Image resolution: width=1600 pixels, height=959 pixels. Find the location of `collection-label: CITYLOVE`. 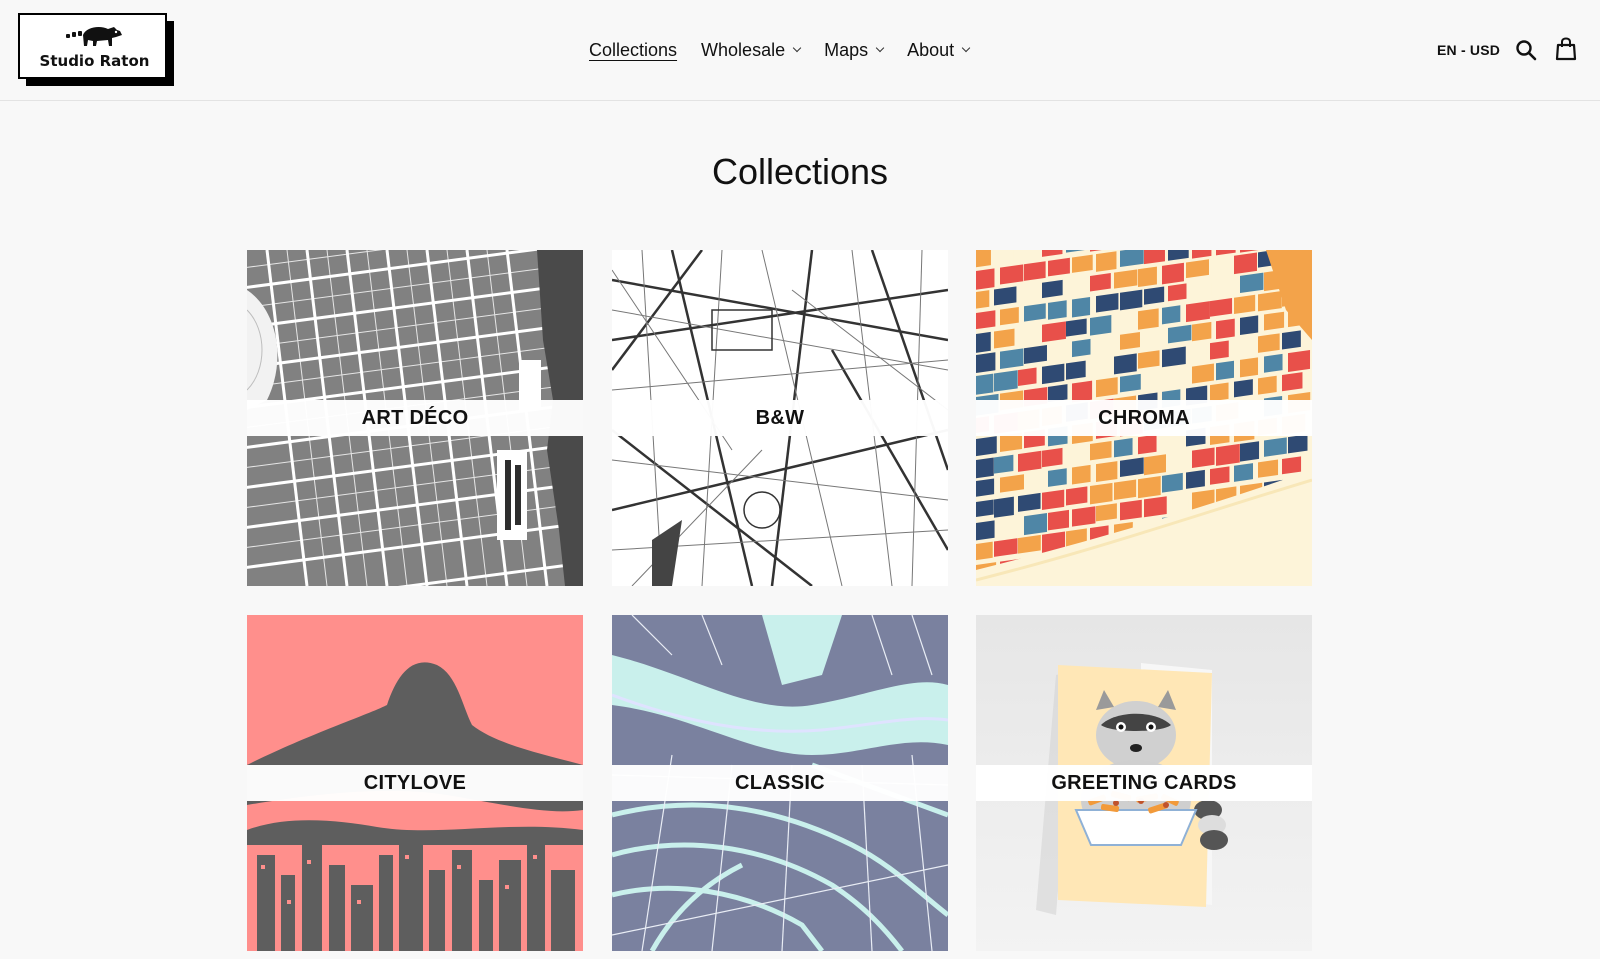

collection-label: CITYLOVE is located at coordinates (415, 783).